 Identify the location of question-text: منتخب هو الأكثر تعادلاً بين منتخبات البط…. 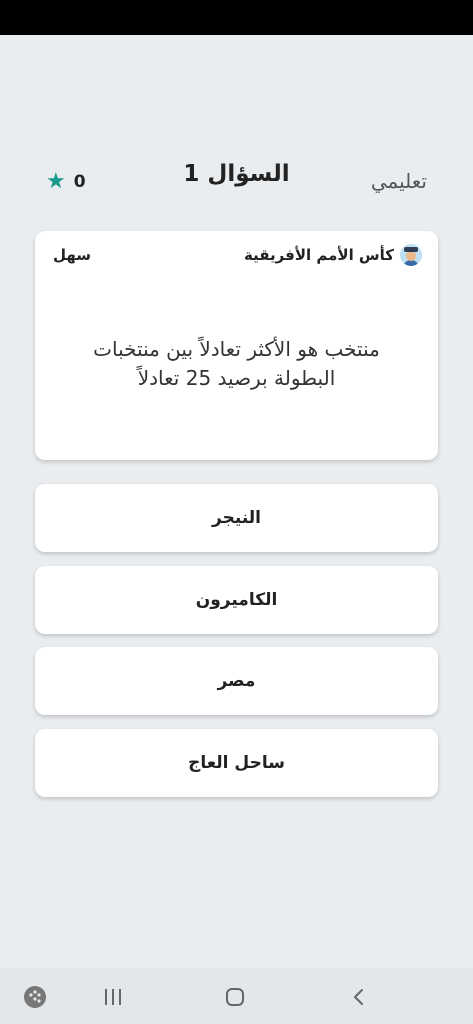
(236, 363).